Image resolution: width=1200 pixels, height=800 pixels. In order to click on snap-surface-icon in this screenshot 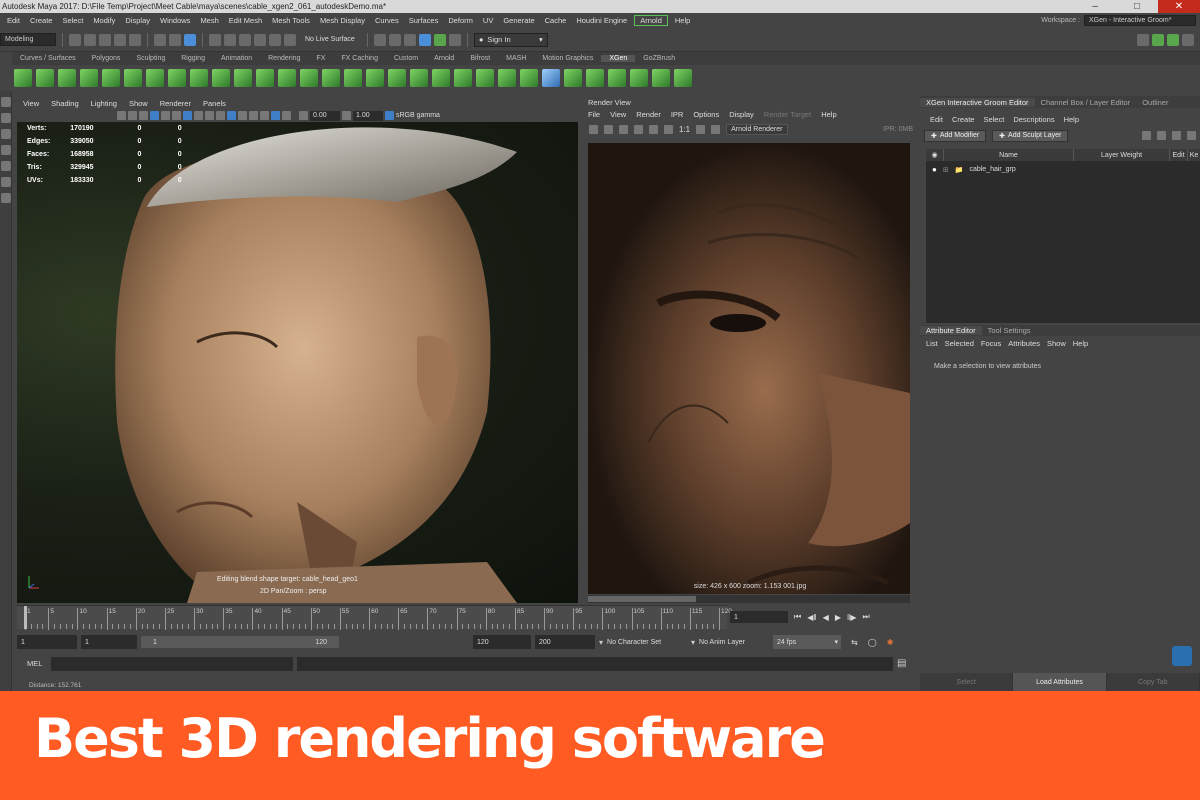, I will do `click(275, 39)`.